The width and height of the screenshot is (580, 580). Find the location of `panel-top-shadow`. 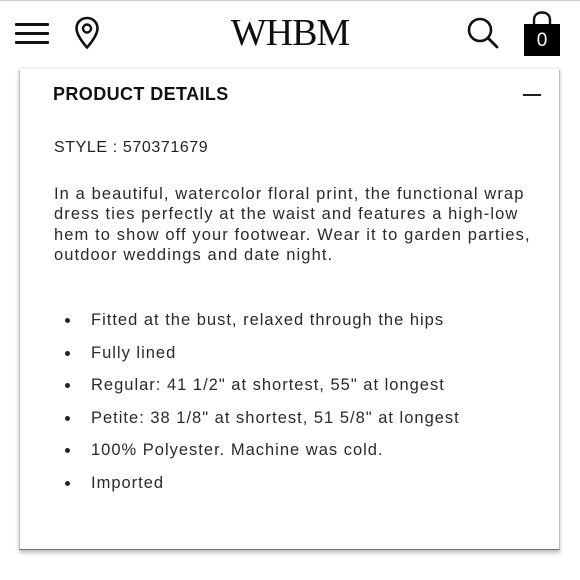

panel-top-shadow is located at coordinates (289, 68).